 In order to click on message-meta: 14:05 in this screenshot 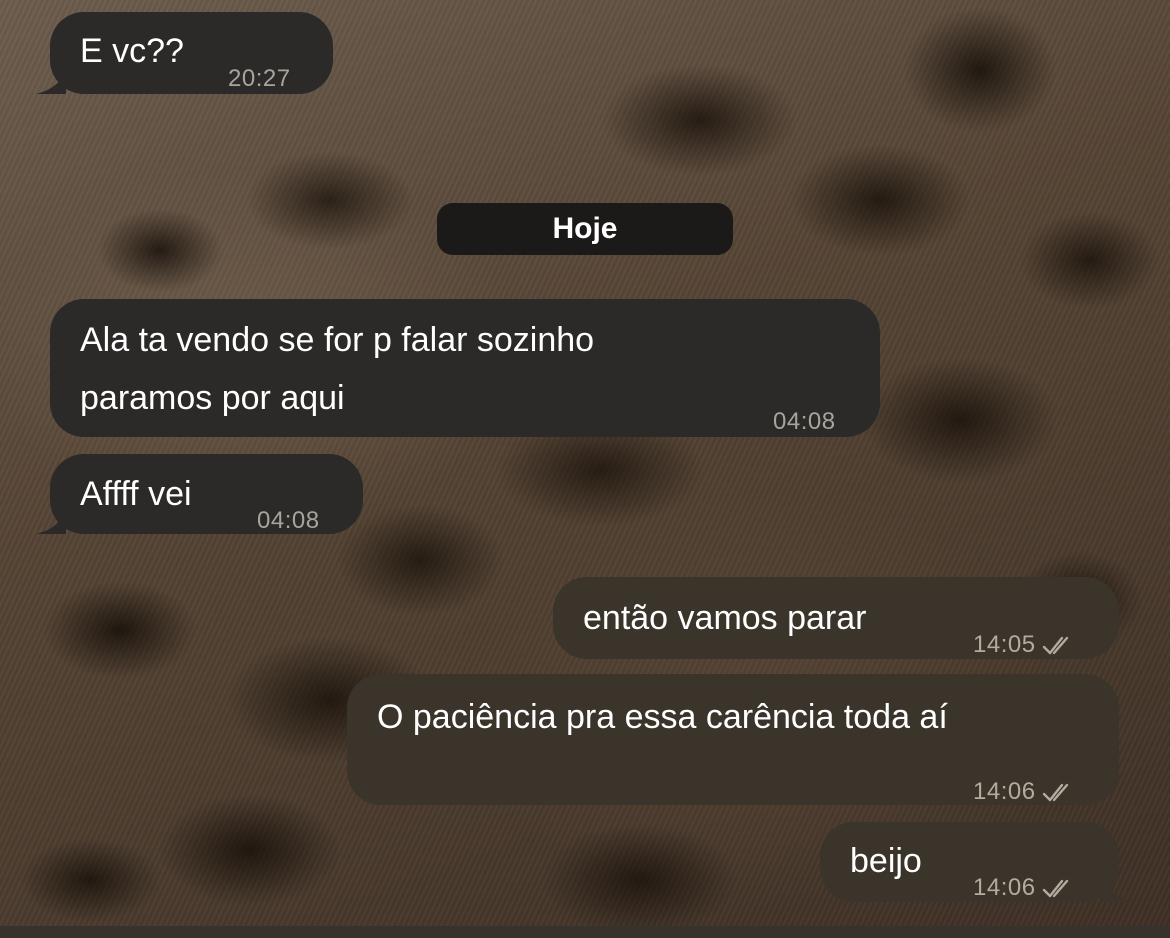, I will do `click(1024, 645)`.